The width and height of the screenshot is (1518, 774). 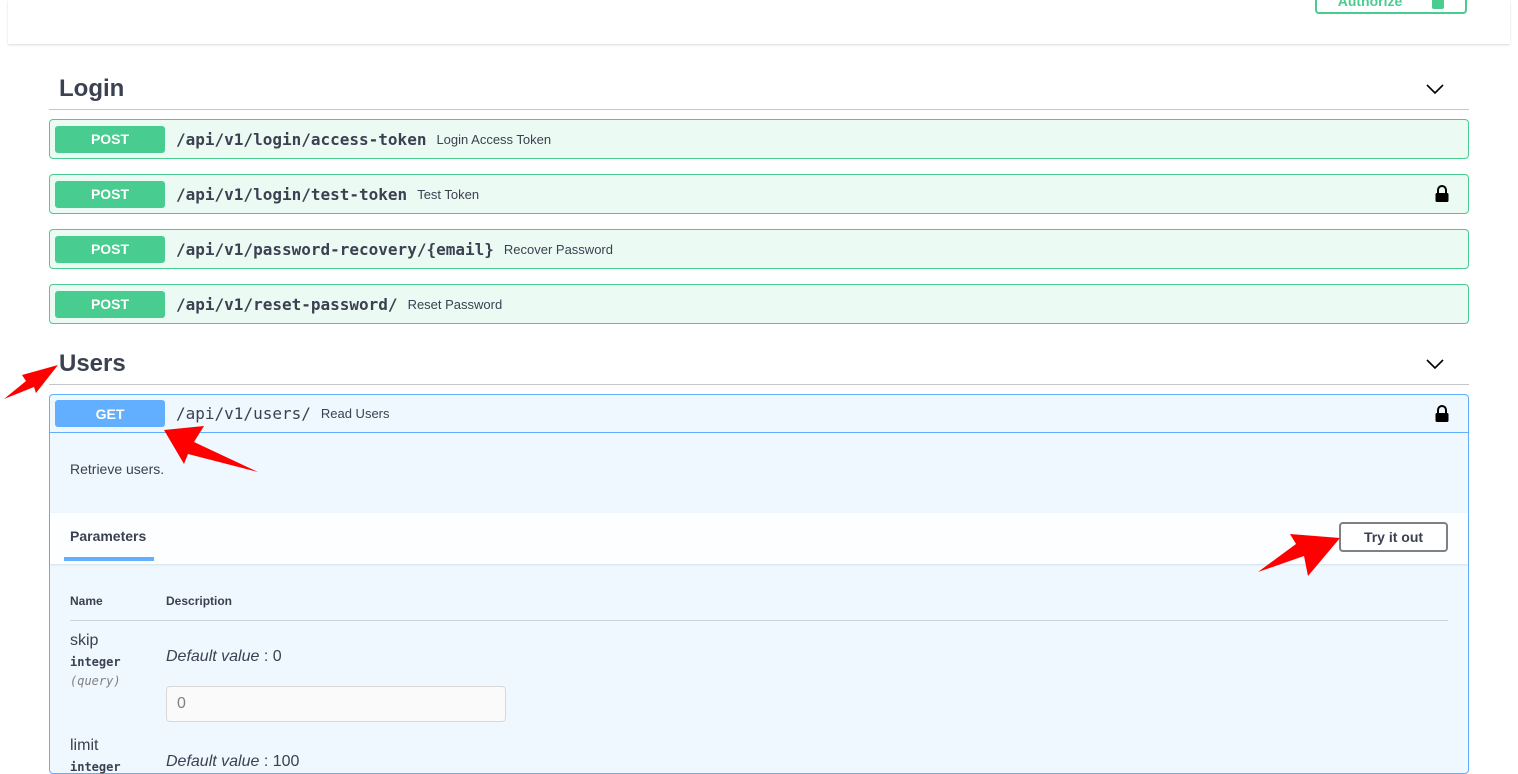 What do you see at coordinates (336, 704) in the screenshot?
I see `skip-input: 0` at bounding box center [336, 704].